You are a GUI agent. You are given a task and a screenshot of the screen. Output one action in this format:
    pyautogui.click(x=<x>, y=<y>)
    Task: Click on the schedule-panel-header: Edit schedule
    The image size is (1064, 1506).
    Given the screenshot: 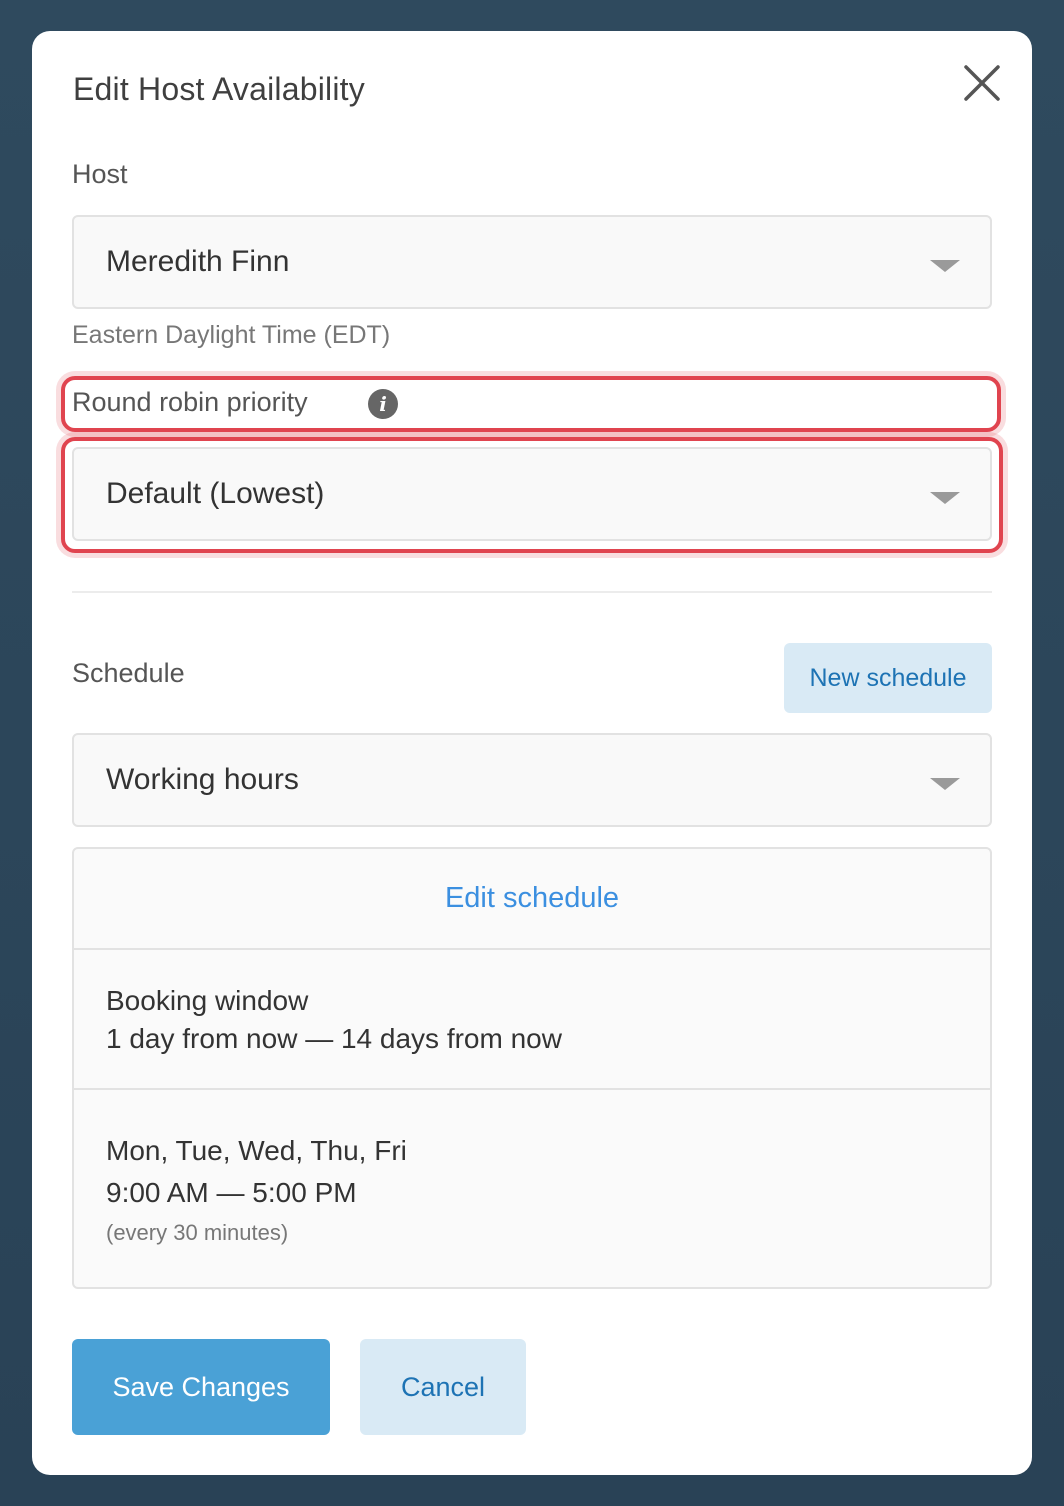 What is the action you would take?
    pyautogui.click(x=532, y=899)
    